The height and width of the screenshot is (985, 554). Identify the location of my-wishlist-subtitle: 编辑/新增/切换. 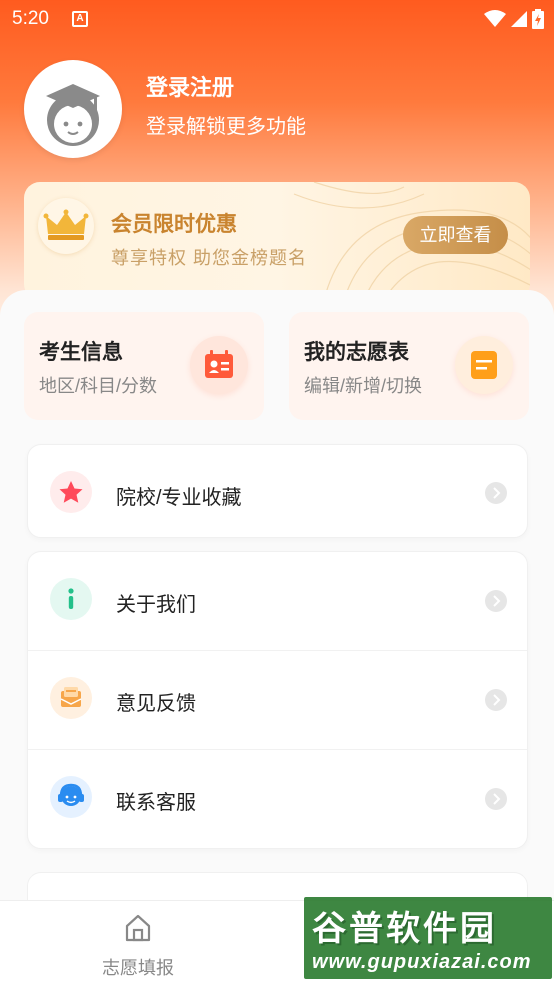
(363, 386).